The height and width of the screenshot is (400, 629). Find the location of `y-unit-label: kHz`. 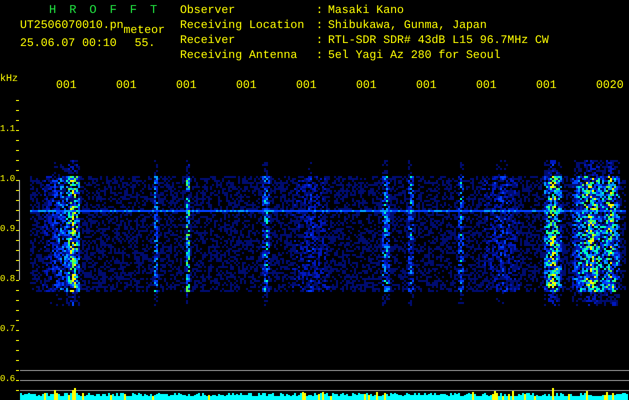

y-unit-label: kHz is located at coordinates (9, 80).